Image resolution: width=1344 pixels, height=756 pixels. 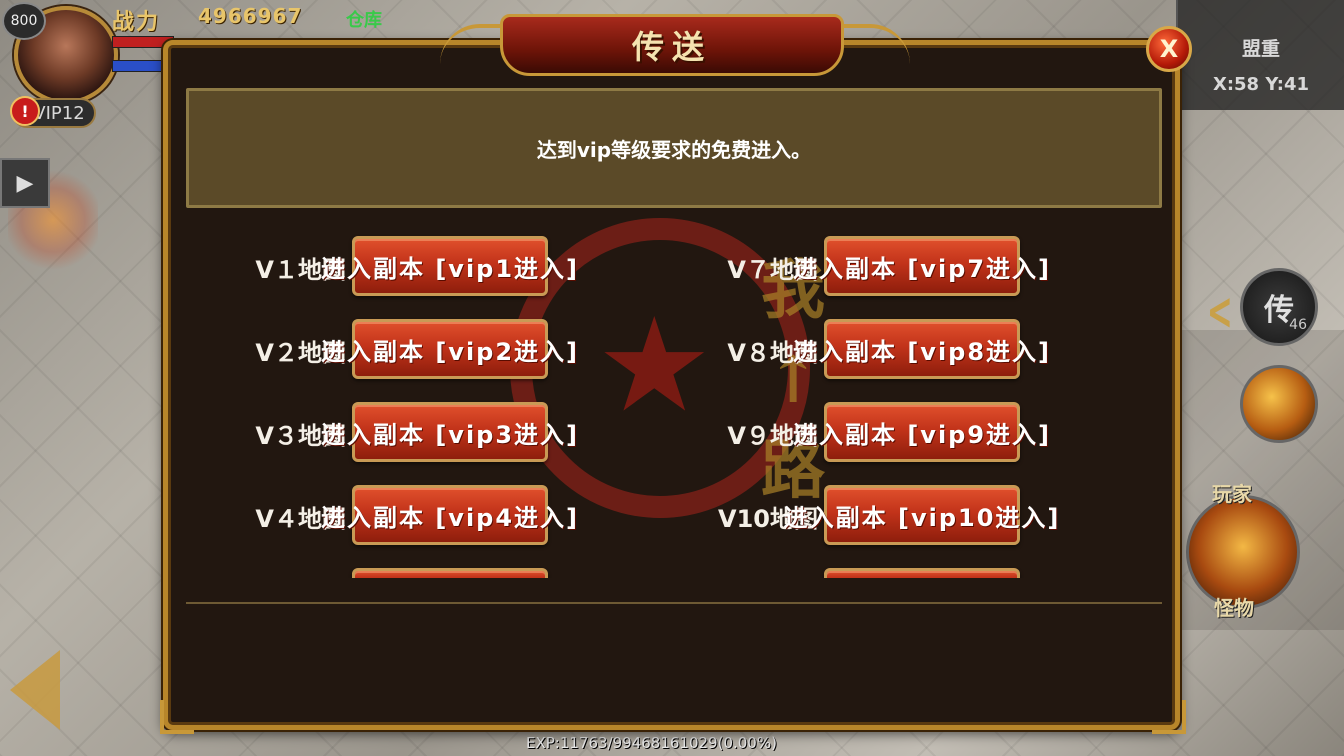 I want to click on chevron-left-icon: <, so click(x=1220, y=312).